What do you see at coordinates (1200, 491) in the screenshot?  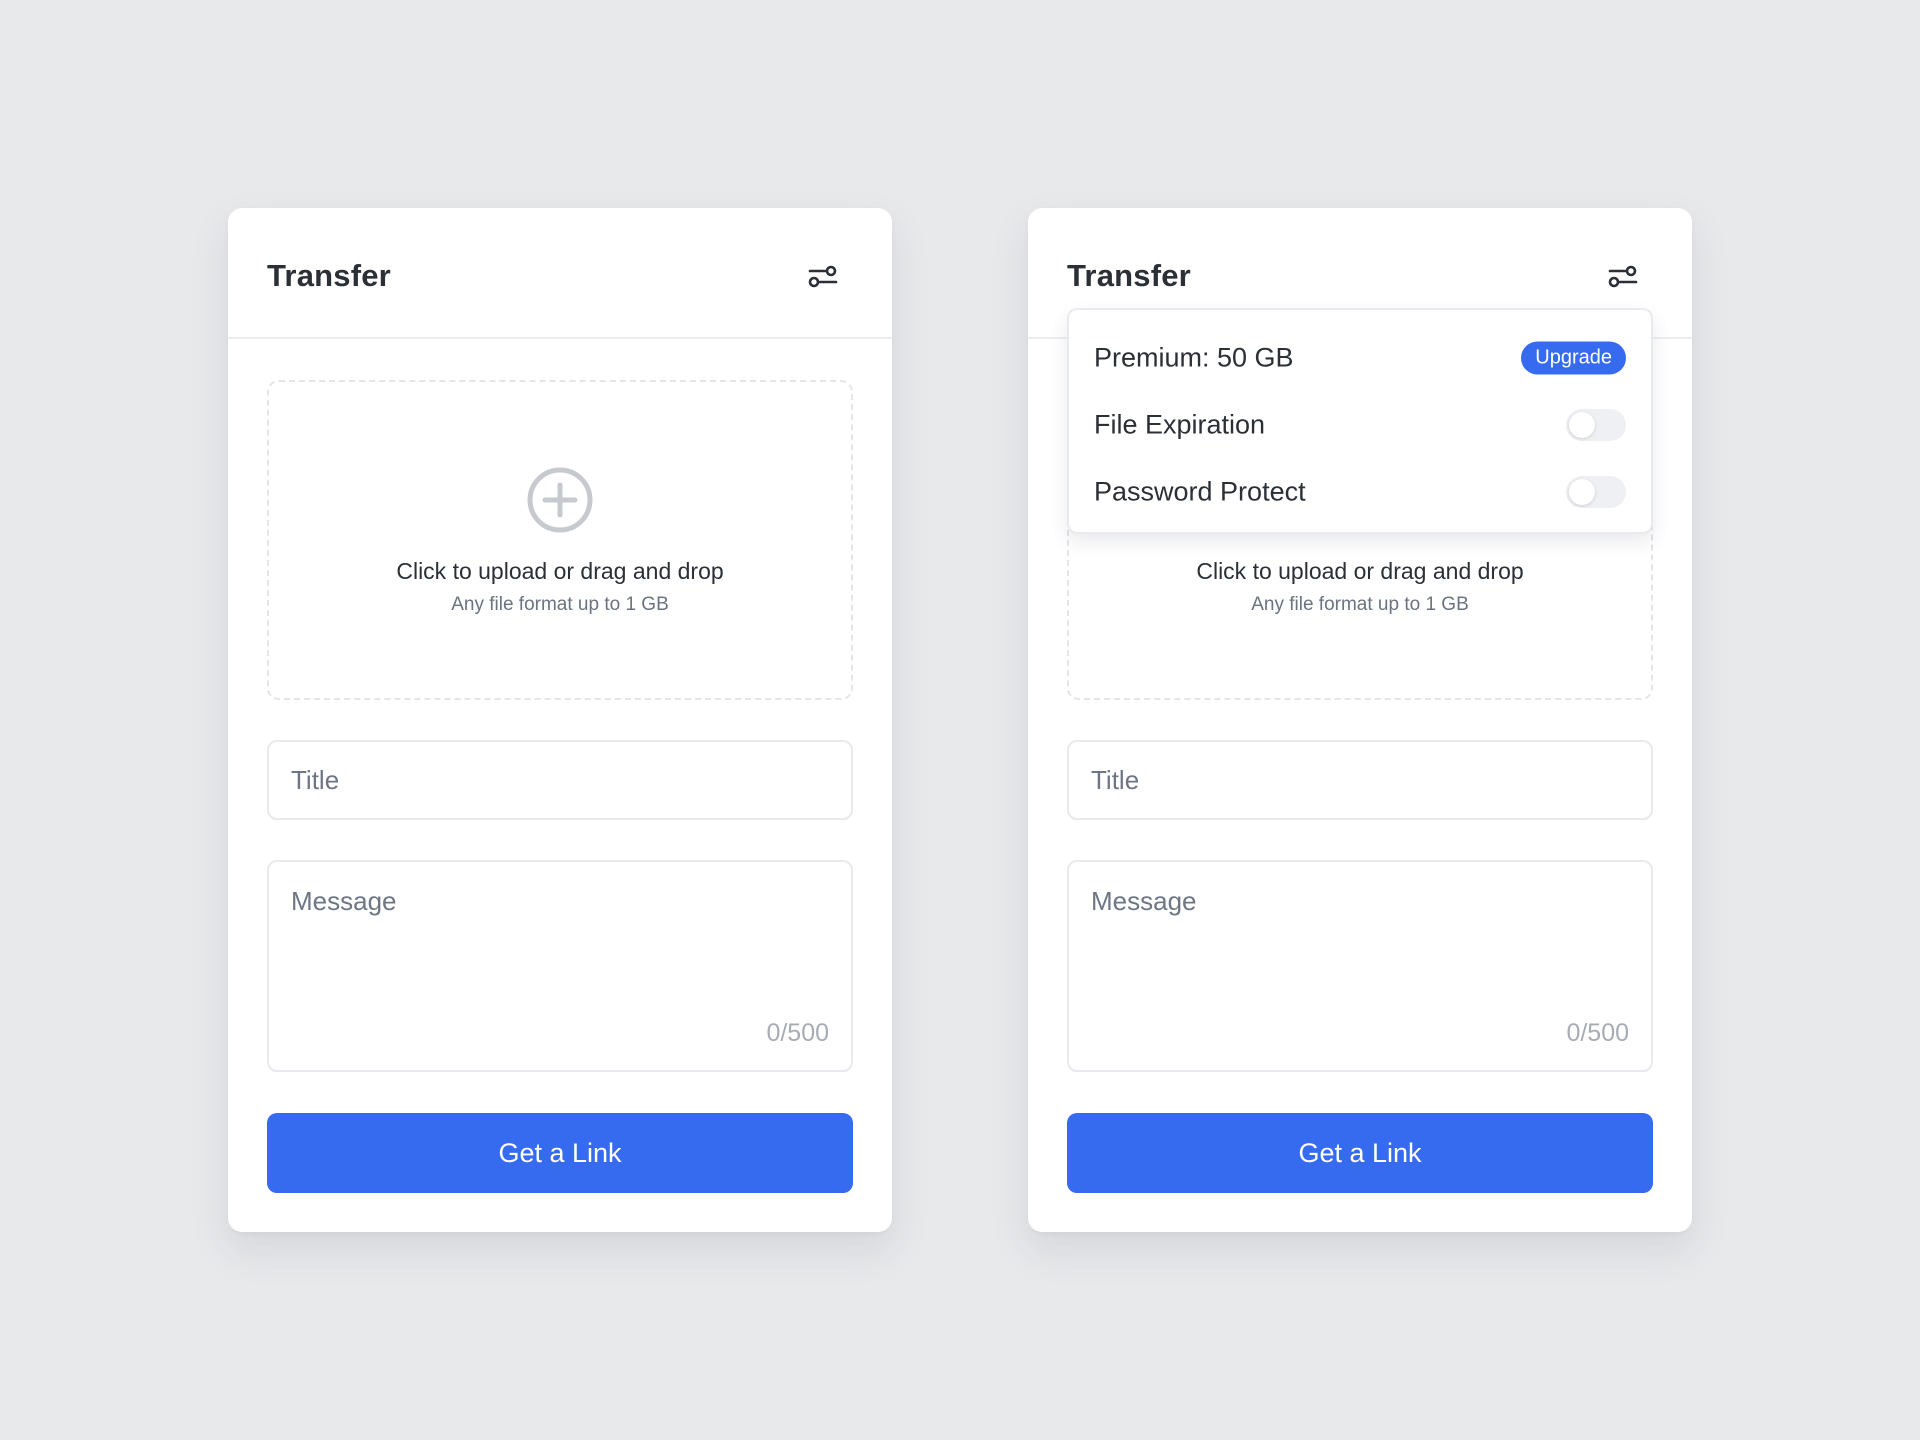 I see `password-protect-label: Password Protect` at bounding box center [1200, 491].